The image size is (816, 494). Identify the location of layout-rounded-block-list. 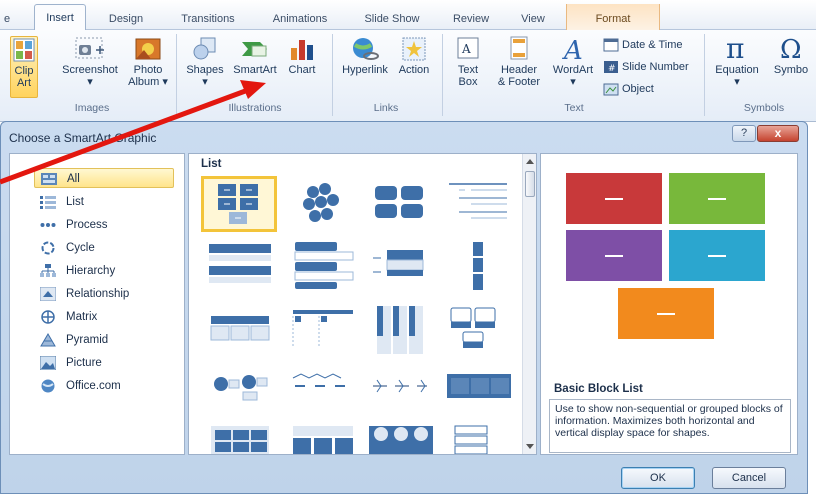
(401, 204).